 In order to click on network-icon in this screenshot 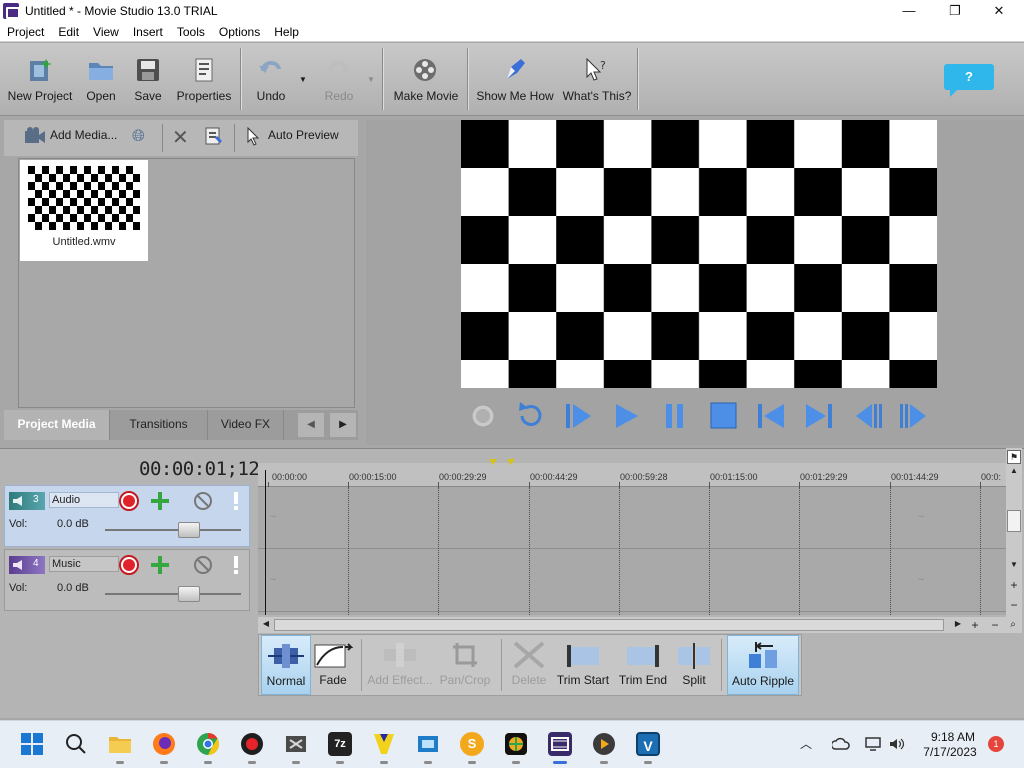, I will do `click(873, 744)`.